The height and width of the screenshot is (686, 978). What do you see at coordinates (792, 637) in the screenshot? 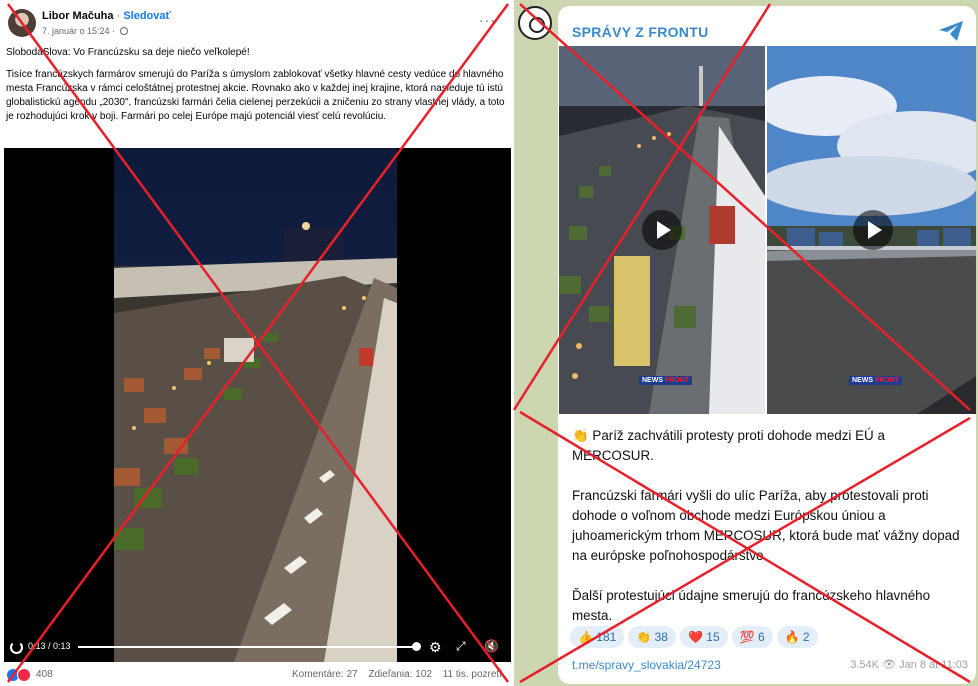
I see `reaction-emoji: 🔥` at bounding box center [792, 637].